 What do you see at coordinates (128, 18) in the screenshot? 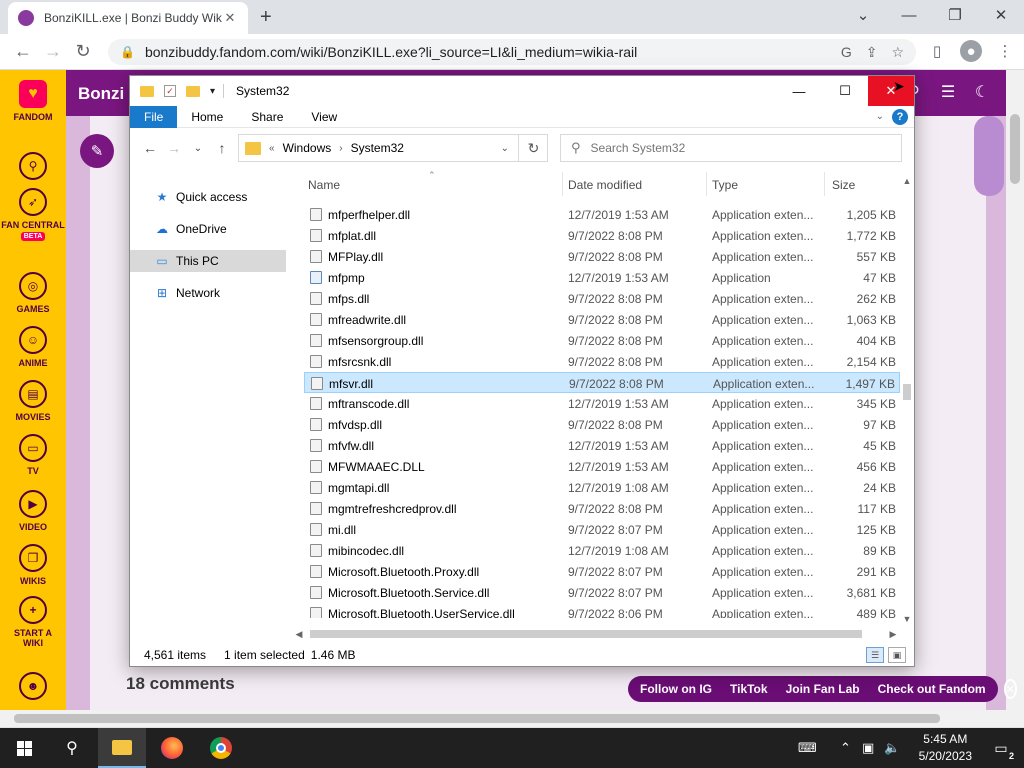
I see `browser-tab: BonziKILL.exe | Bonzi Buddy Wiki ✕` at bounding box center [128, 18].